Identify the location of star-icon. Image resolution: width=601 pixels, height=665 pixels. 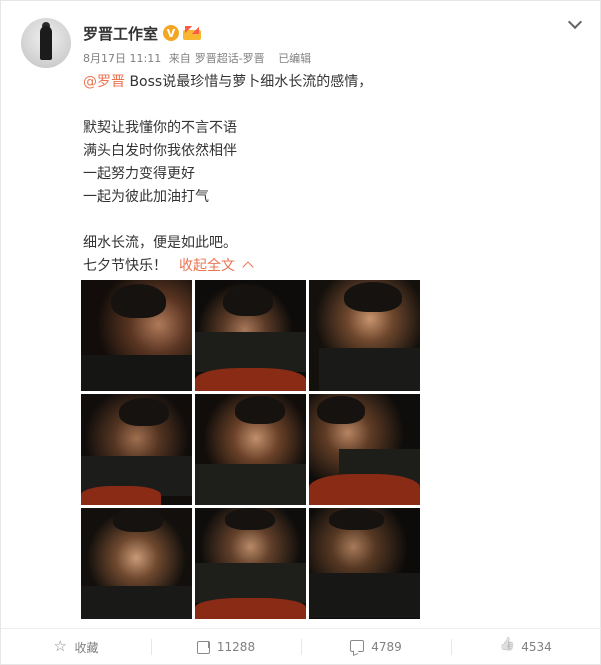
(60, 646).